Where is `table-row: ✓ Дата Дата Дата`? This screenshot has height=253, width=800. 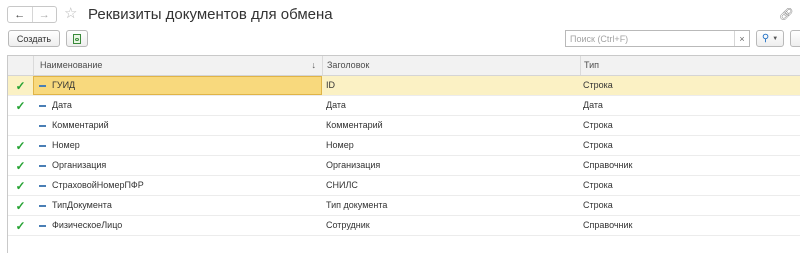 table-row: ✓ Дата Дата Дата is located at coordinates (404, 106).